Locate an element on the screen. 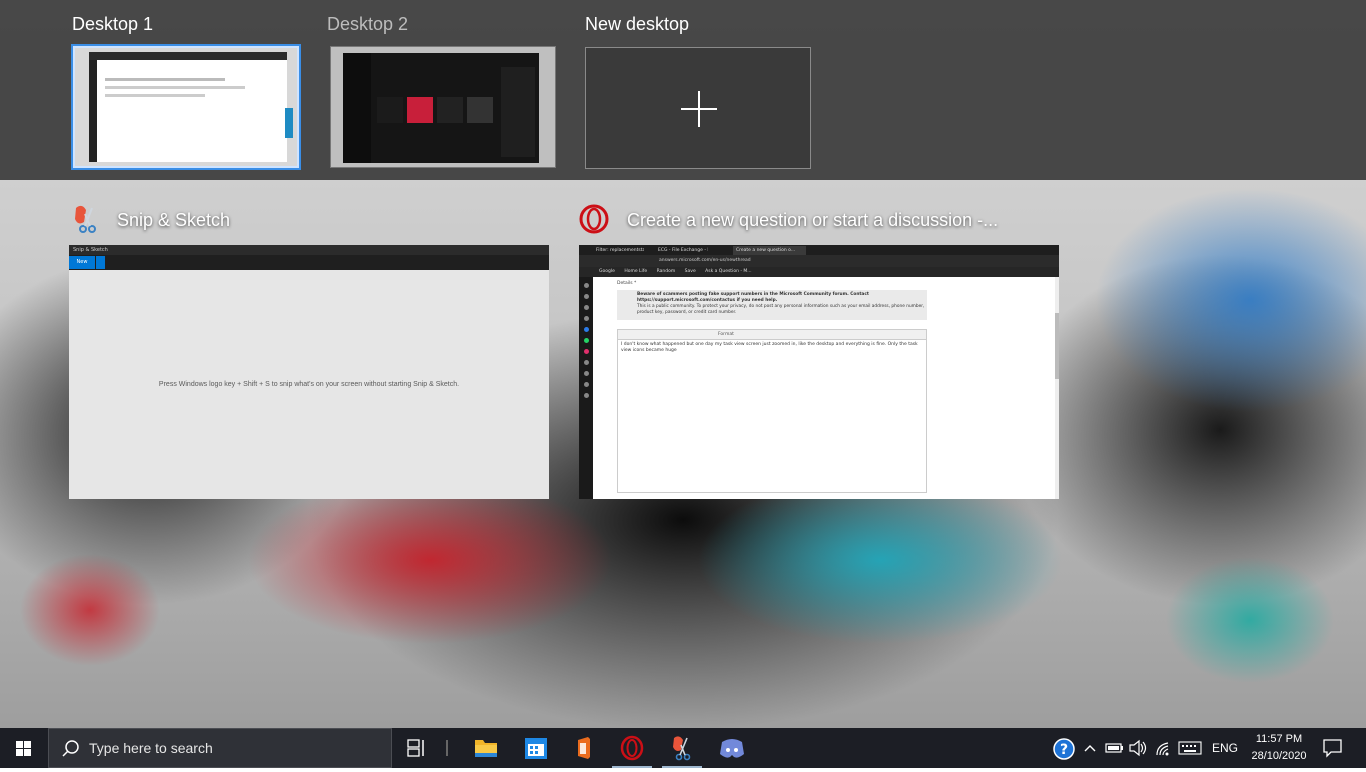 The image size is (1366, 772). calendar-icon is located at coordinates (536, 748).